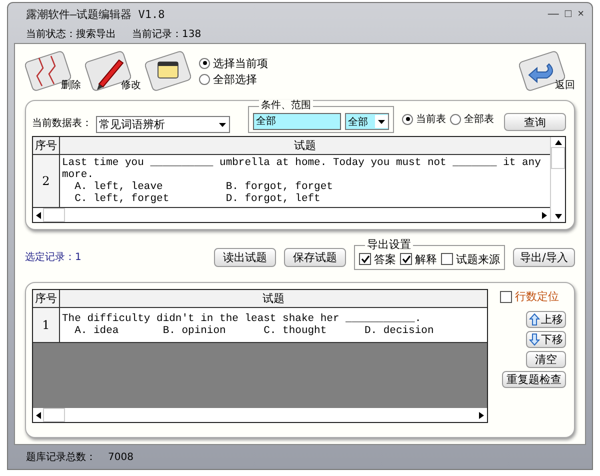 The width and height of the screenshot is (600, 476). Describe the element at coordinates (235, 79) in the screenshot. I see `radio-label: 全部选择` at that location.